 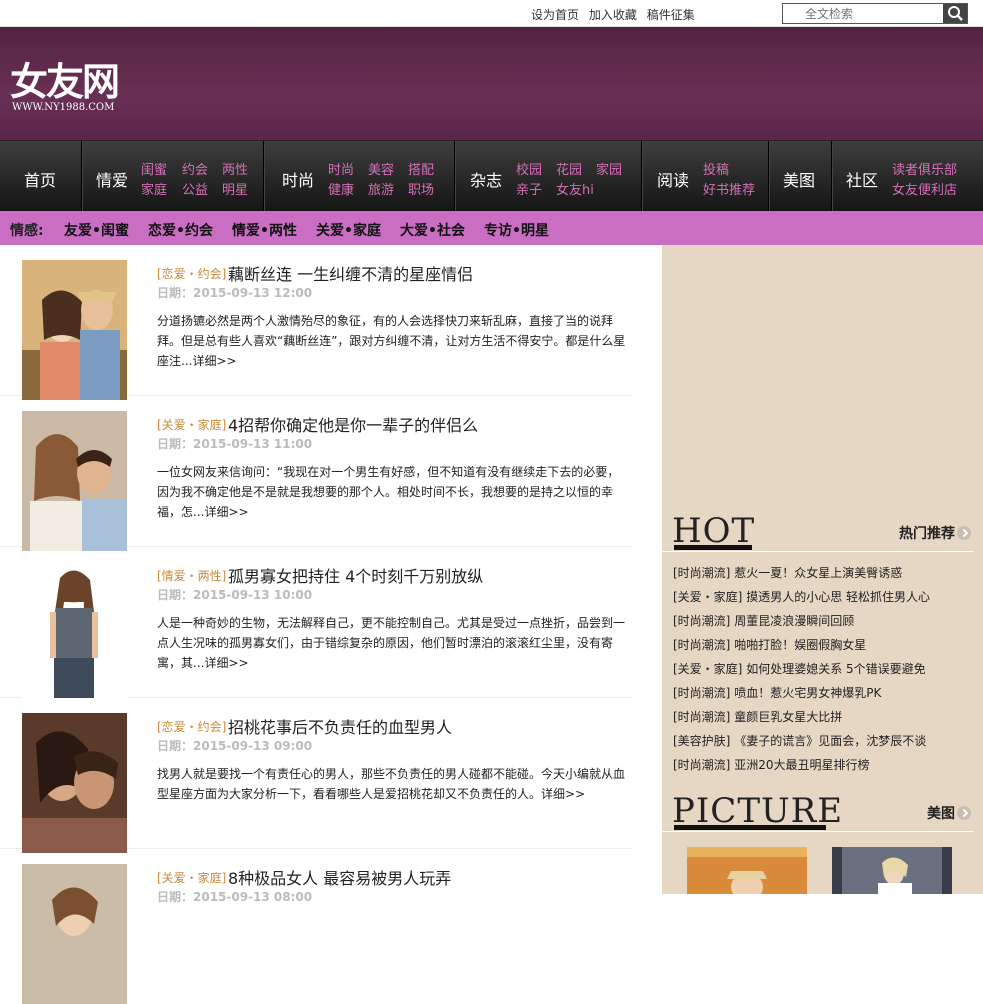 I want to click on subnav-item-date: 恋爱•约会, so click(x=180, y=230).